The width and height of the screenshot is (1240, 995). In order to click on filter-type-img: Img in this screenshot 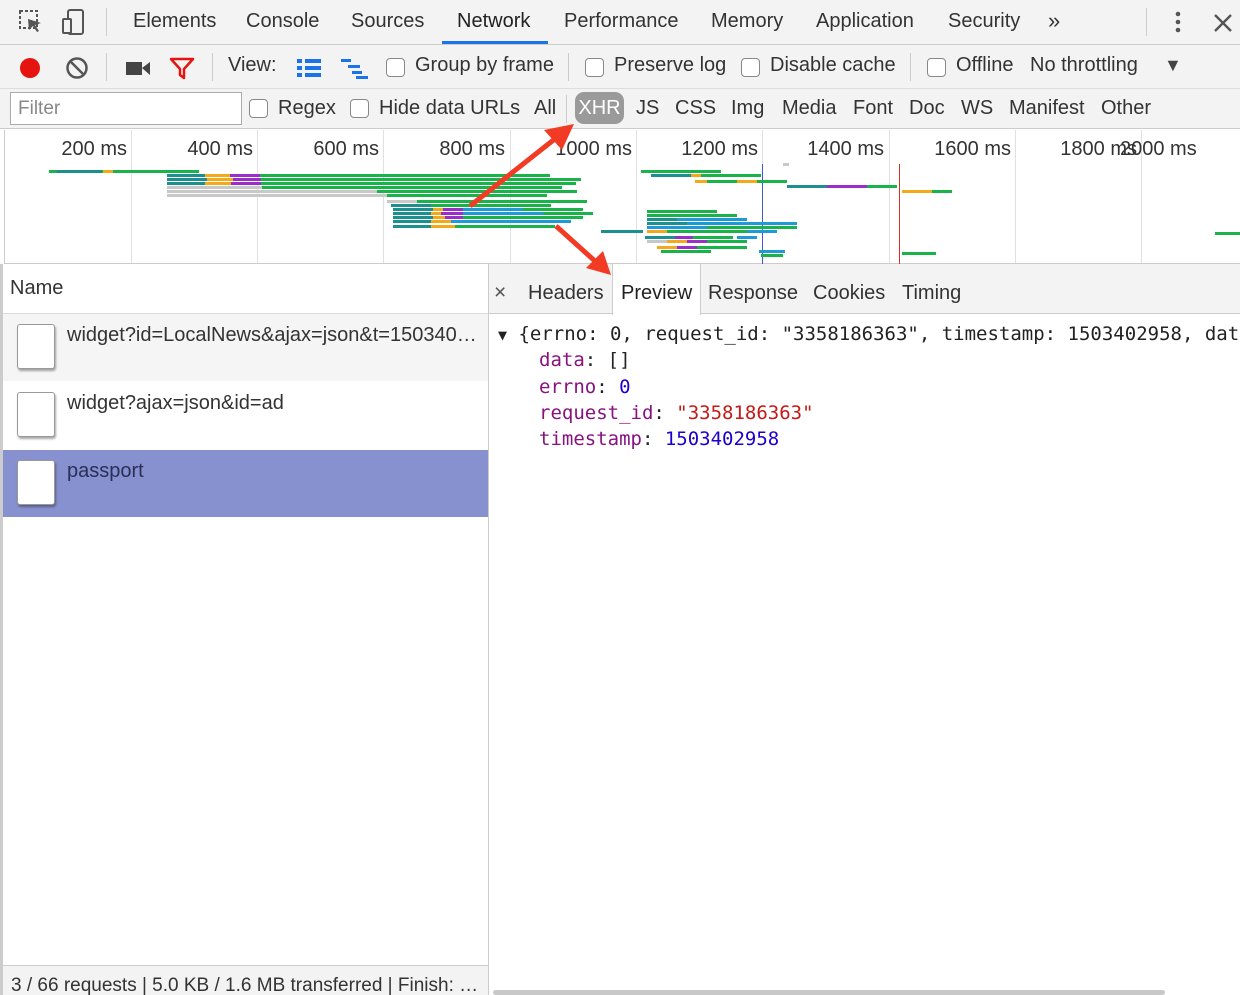, I will do `click(747, 108)`.